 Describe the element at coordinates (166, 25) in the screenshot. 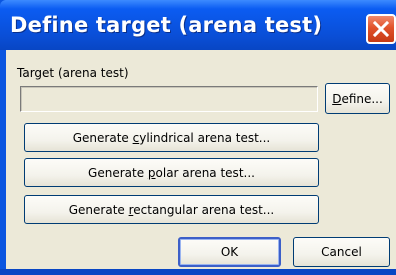

I see `window-title: Define target (arena test)` at that location.